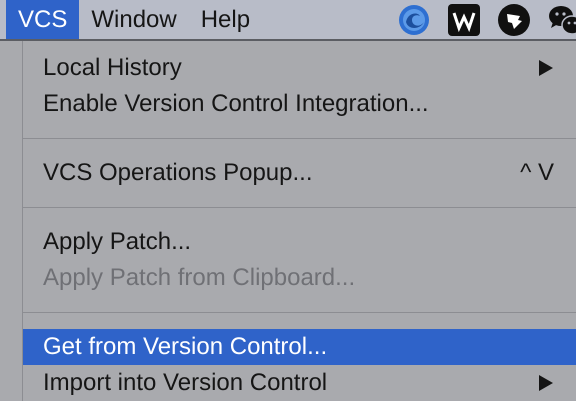 The width and height of the screenshot is (576, 401). What do you see at coordinates (134, 19) in the screenshot?
I see `menu-bar-item: Window` at bounding box center [134, 19].